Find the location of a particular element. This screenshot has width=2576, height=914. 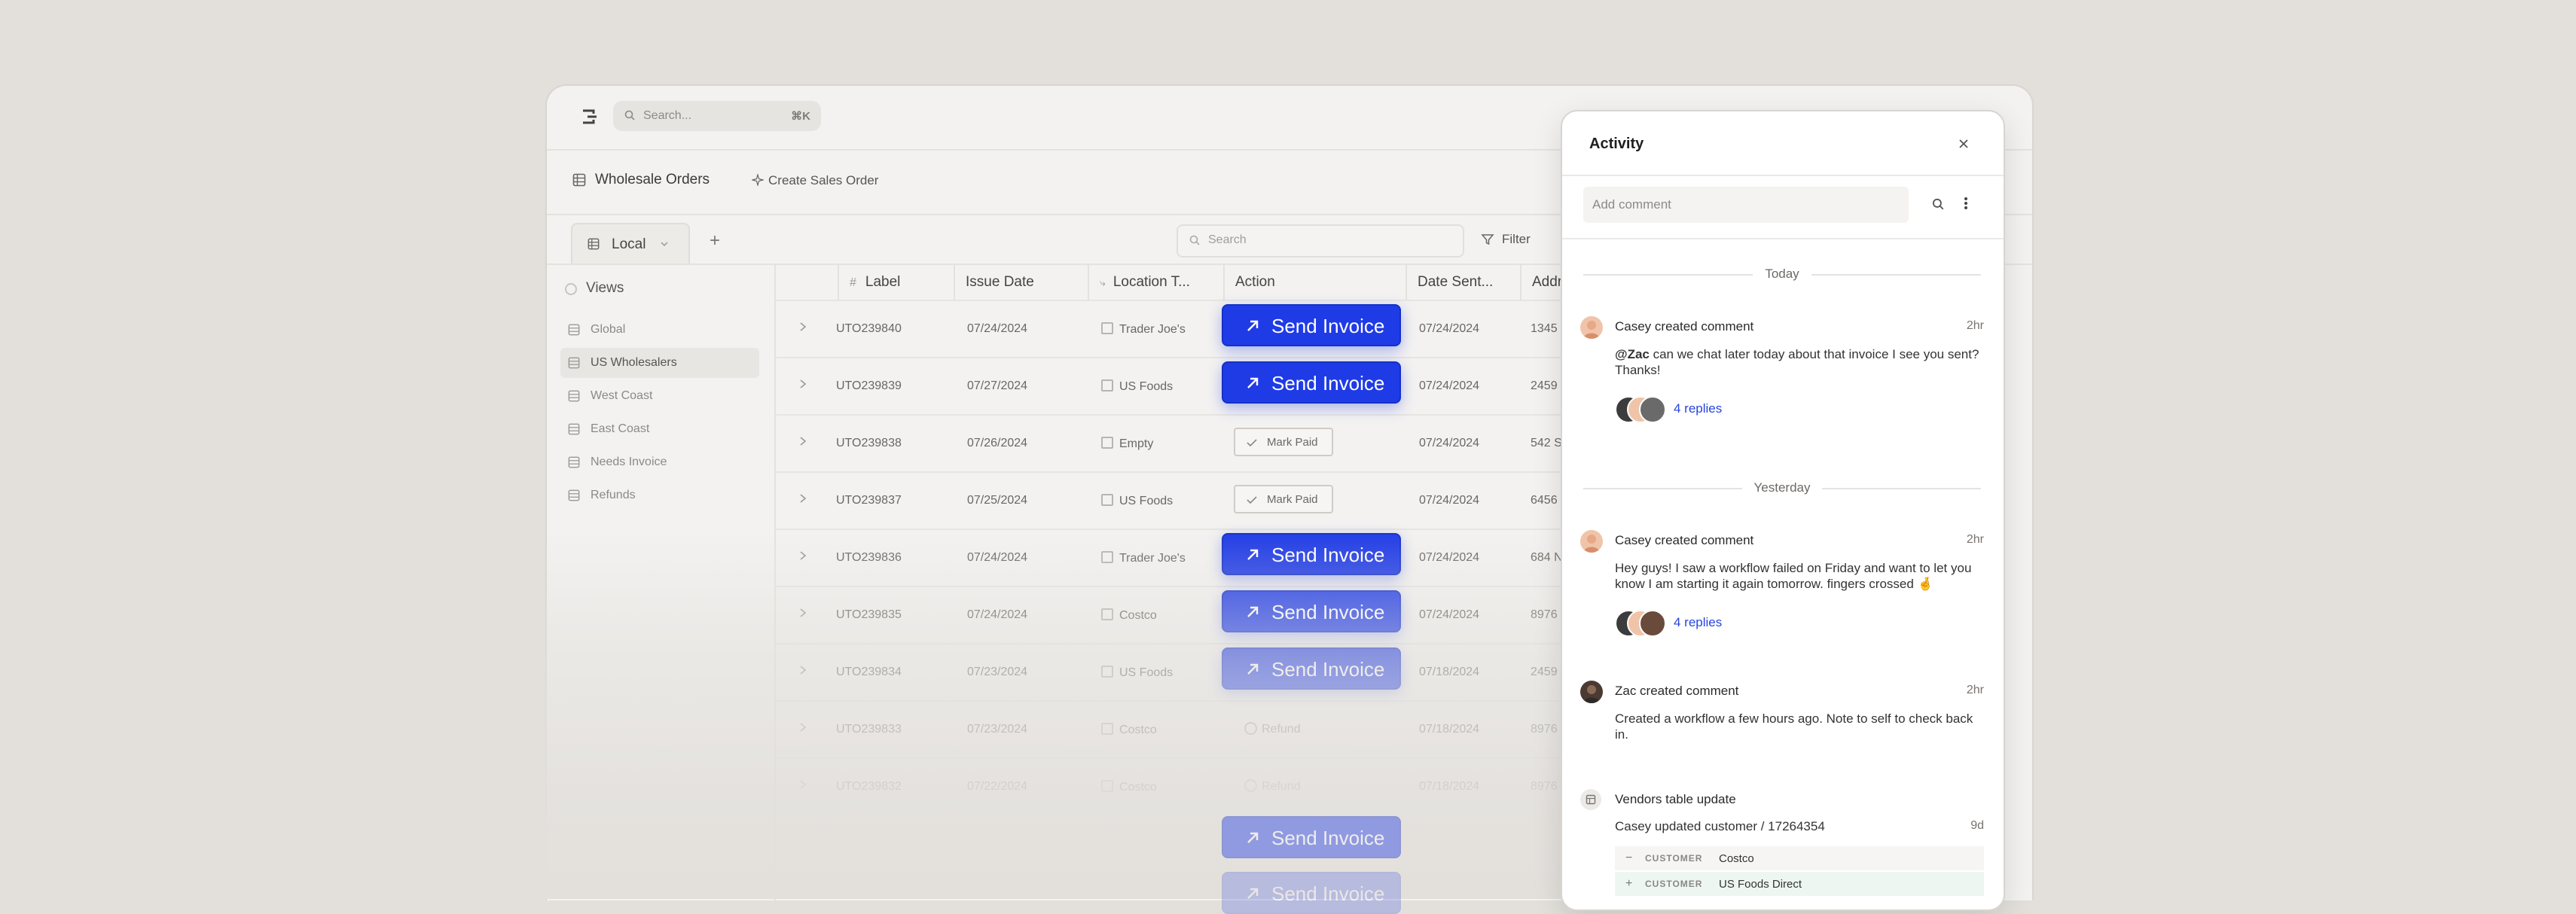

sidebar-item-view: Needs Invoice is located at coordinates (660, 462).